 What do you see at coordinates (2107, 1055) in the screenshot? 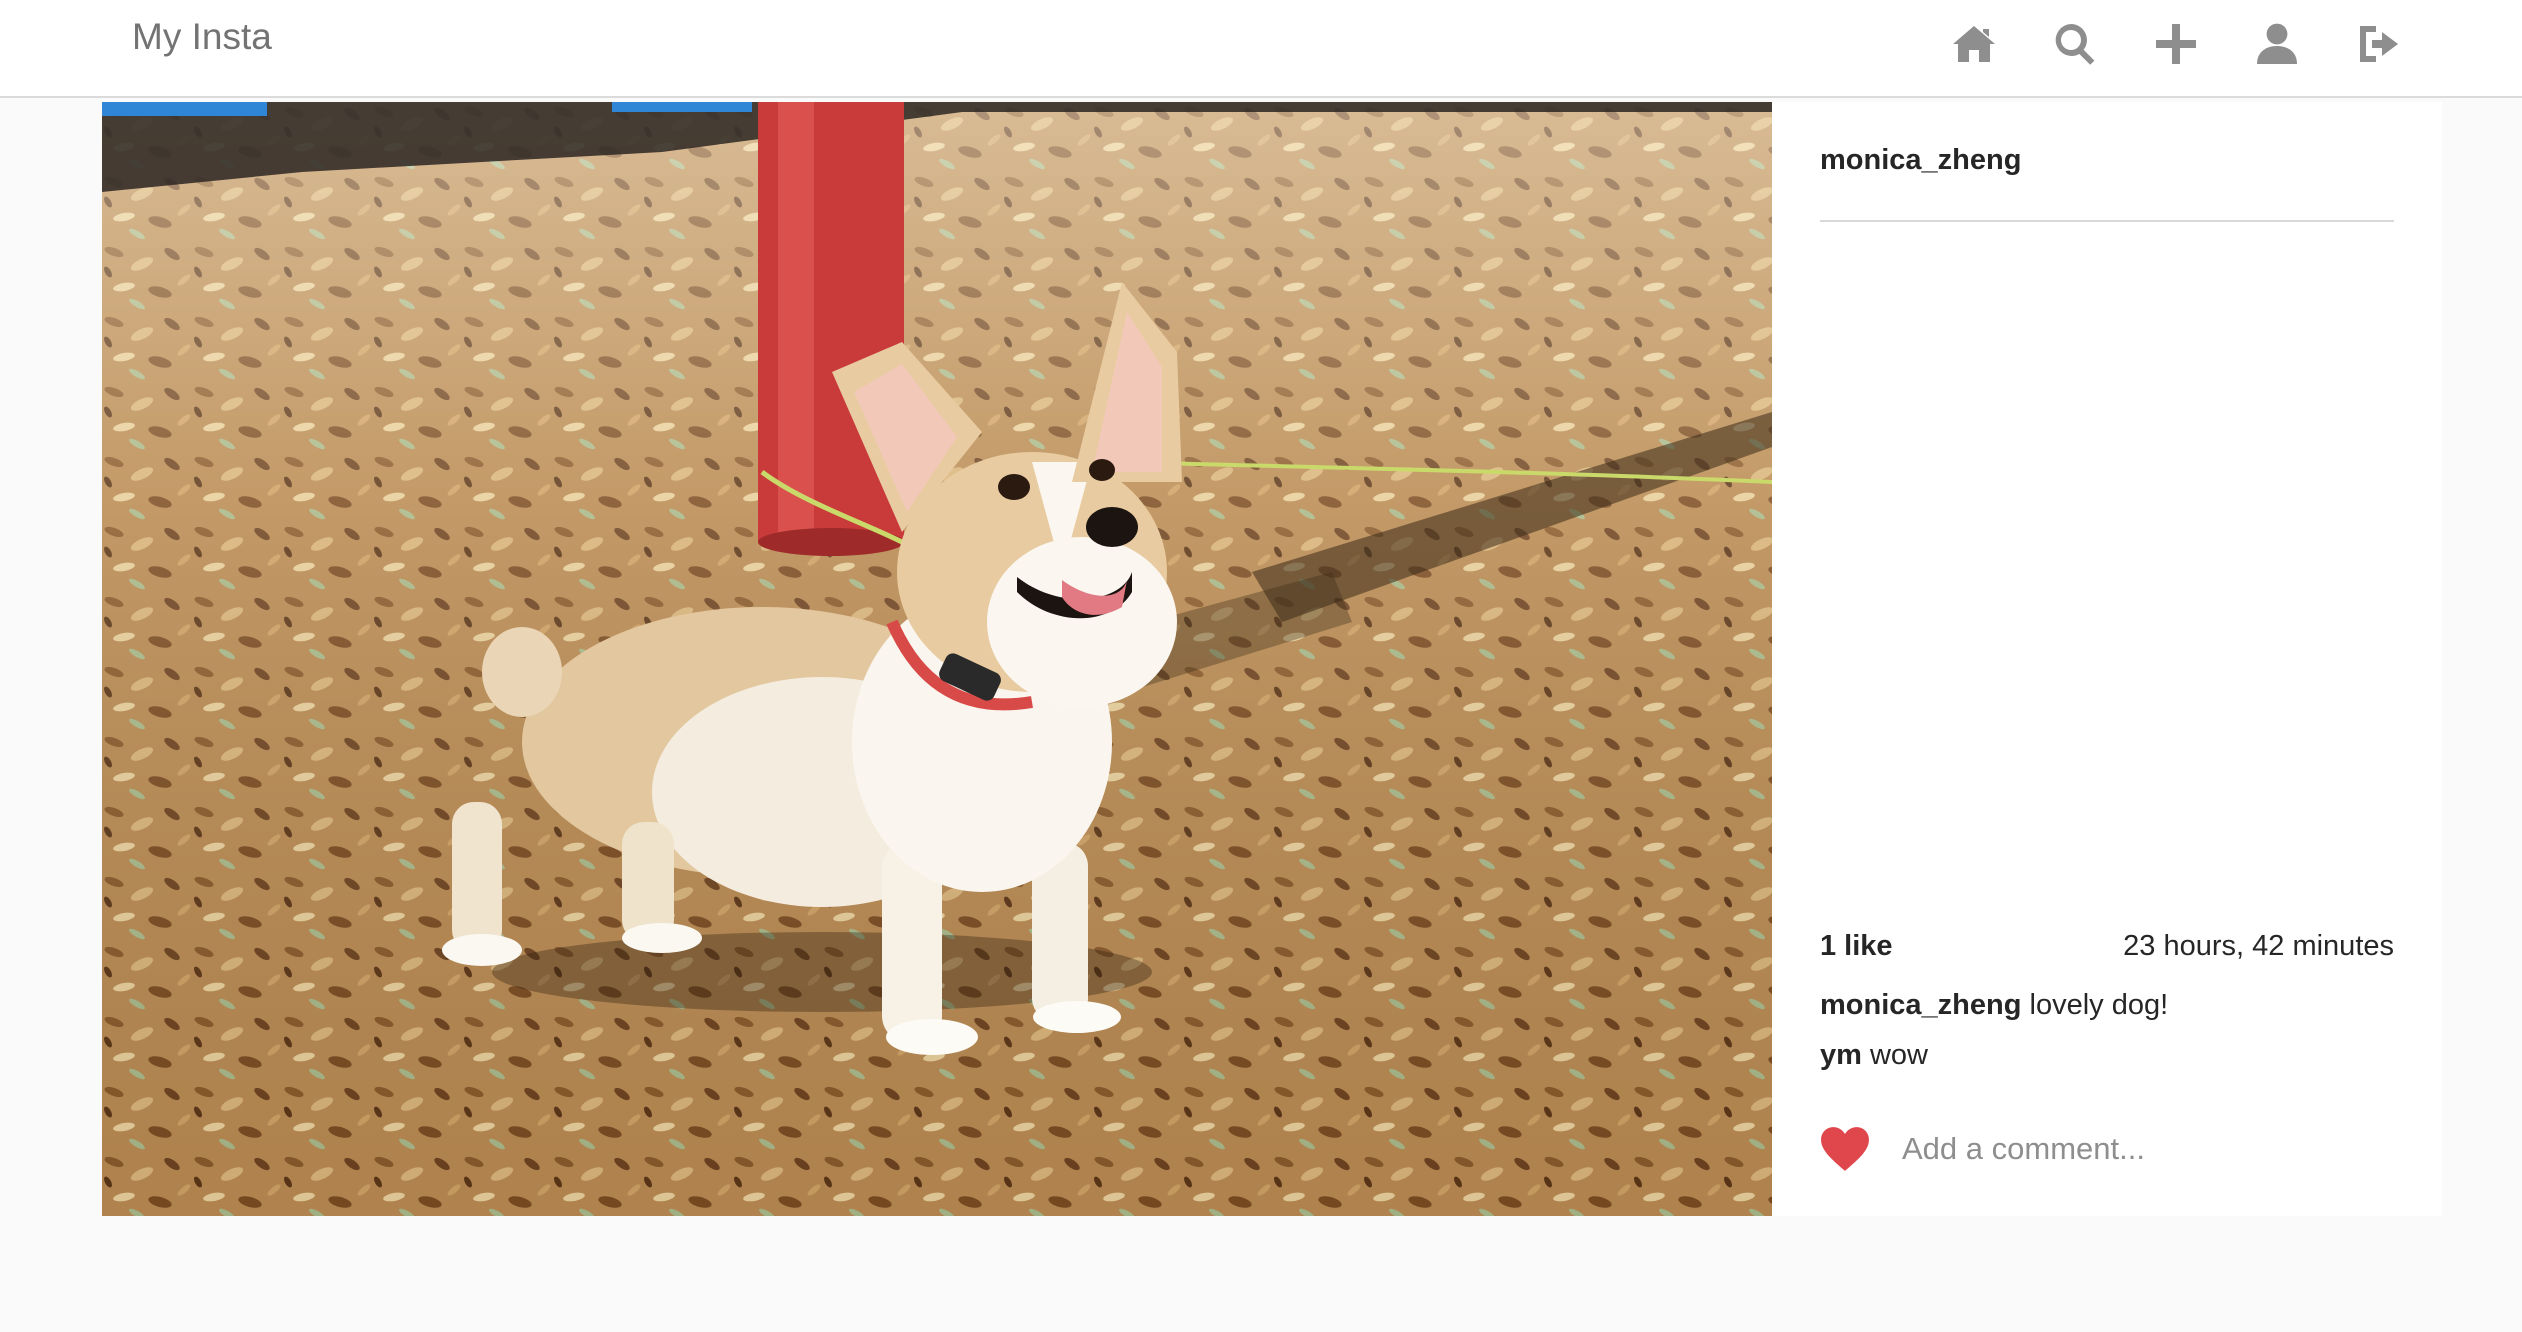
I see `comment-item: ym wow` at bounding box center [2107, 1055].